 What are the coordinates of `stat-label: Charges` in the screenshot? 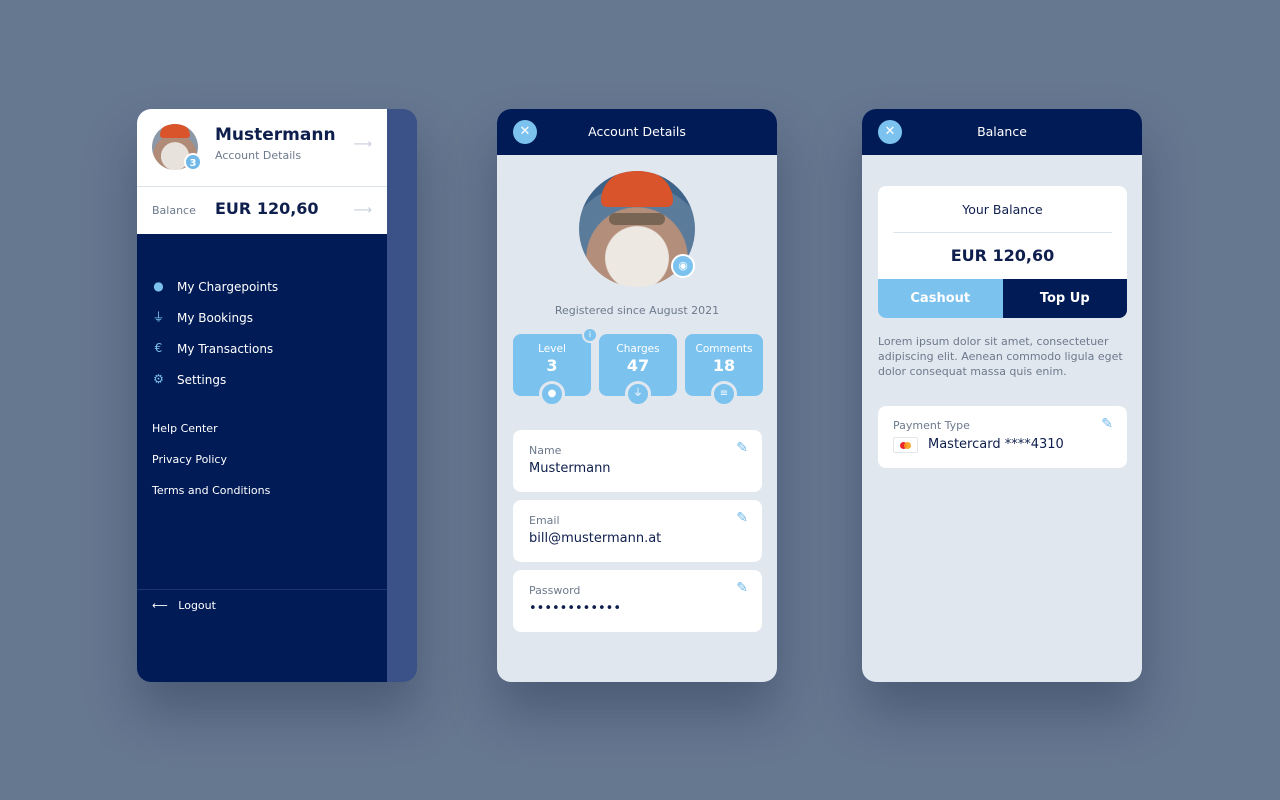 It's located at (638, 349).